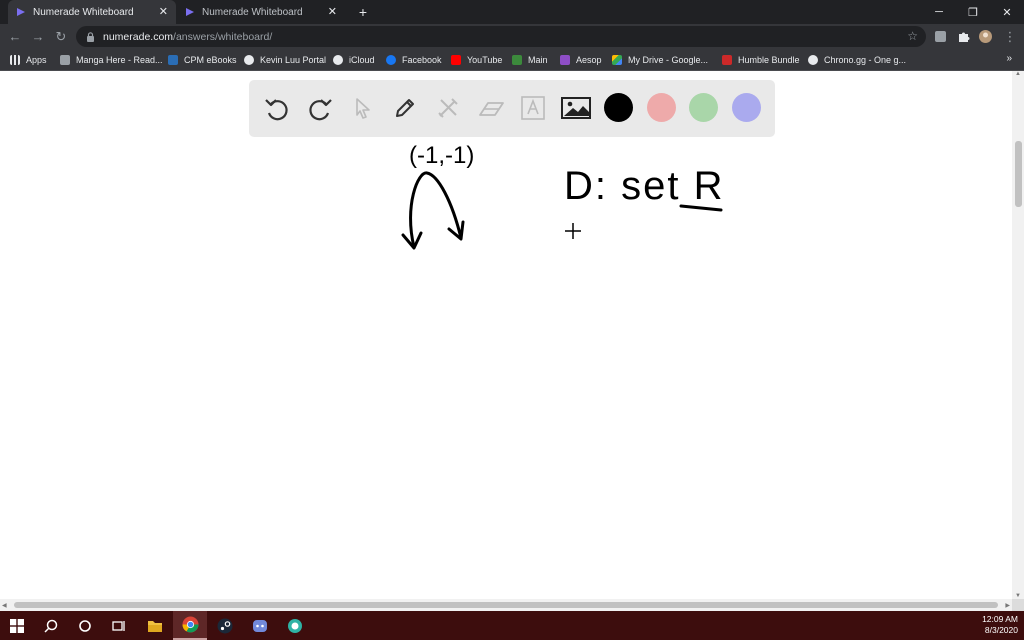 The image size is (1024, 640). What do you see at coordinates (391, 60) in the screenshot?
I see `facebook-icon` at bounding box center [391, 60].